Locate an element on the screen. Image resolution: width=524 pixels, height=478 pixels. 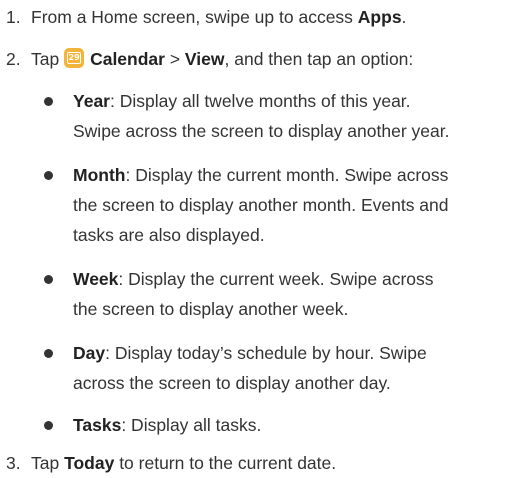
today-term: Today is located at coordinates (89, 463).